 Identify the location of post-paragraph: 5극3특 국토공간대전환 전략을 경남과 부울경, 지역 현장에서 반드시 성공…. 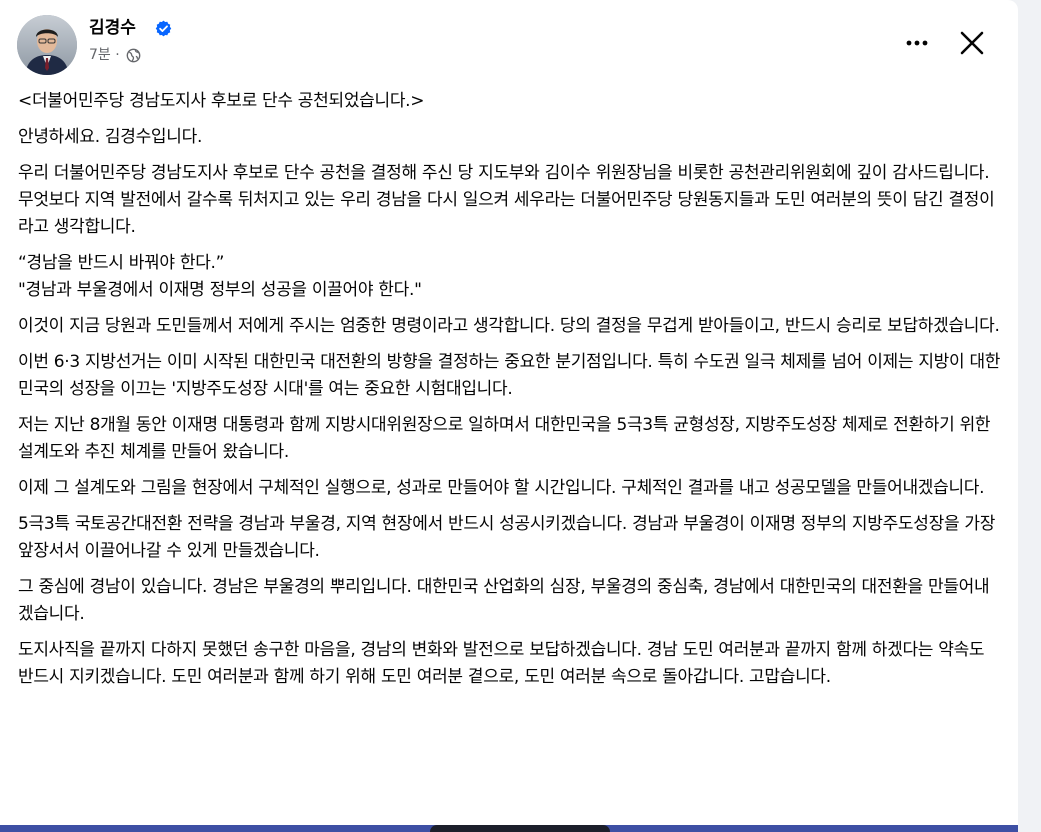
(507, 537).